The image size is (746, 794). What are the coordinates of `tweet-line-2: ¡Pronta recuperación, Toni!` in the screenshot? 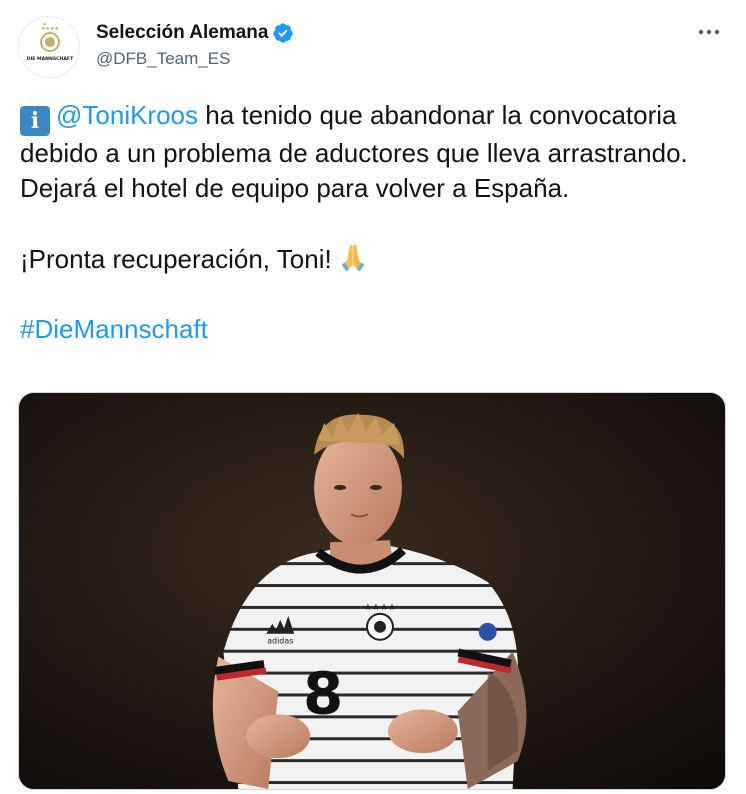 It's located at (176, 259).